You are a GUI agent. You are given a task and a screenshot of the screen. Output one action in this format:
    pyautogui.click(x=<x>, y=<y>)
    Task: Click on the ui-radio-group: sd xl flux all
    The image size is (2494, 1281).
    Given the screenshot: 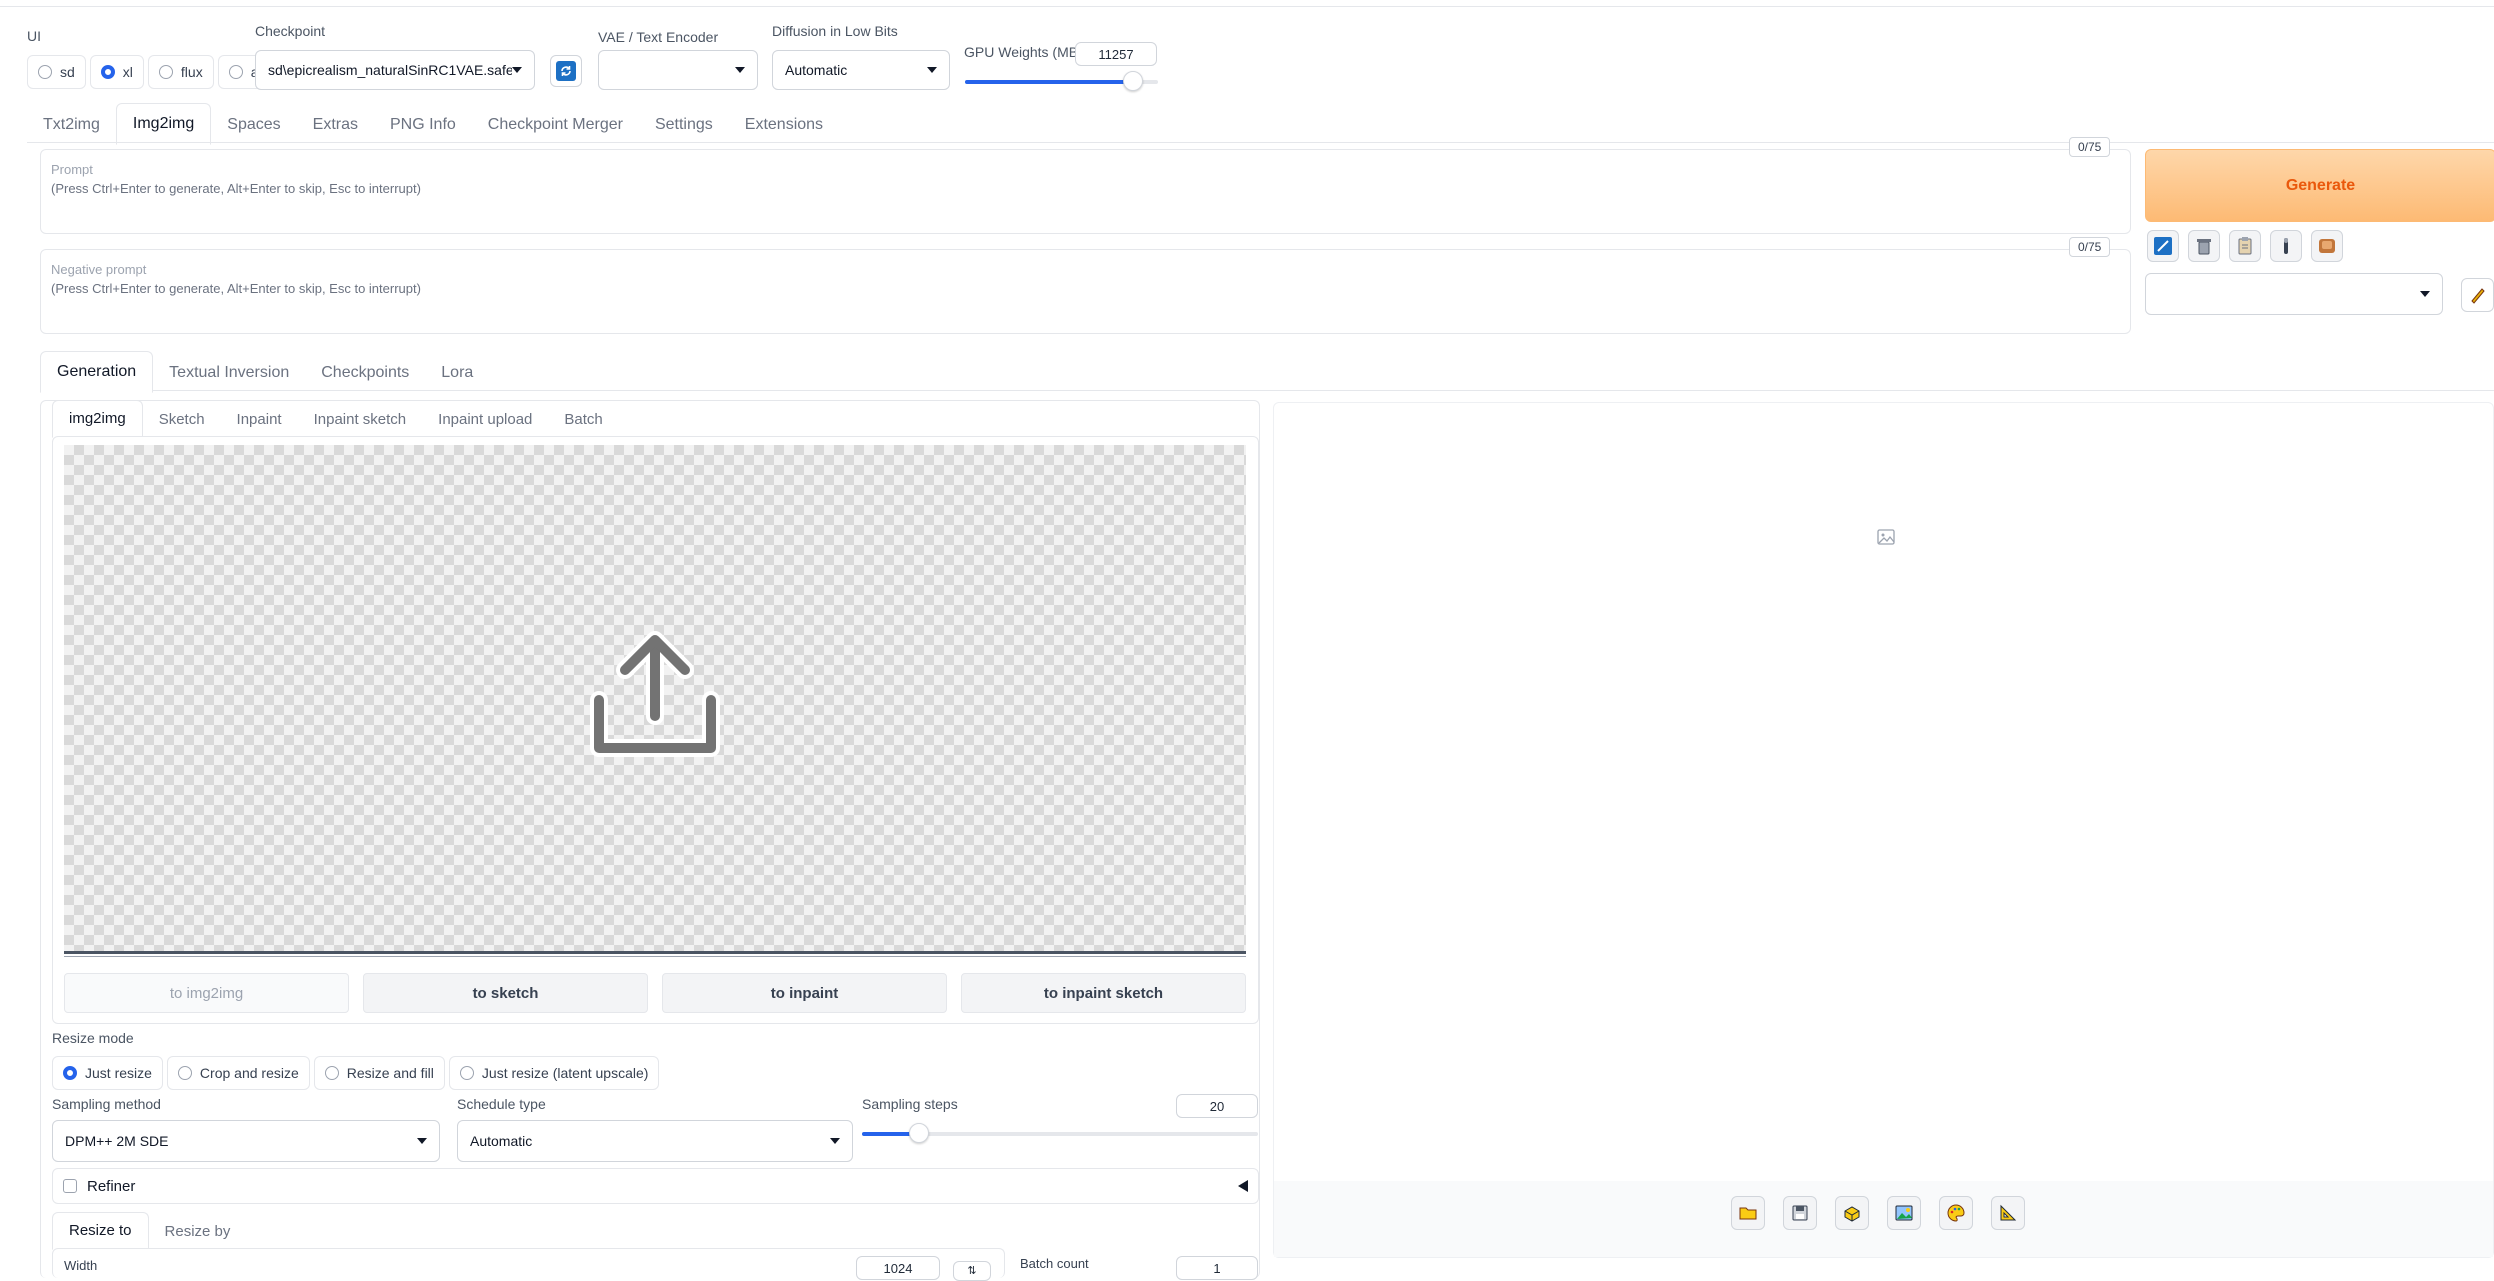 What is the action you would take?
    pyautogui.click(x=151, y=72)
    